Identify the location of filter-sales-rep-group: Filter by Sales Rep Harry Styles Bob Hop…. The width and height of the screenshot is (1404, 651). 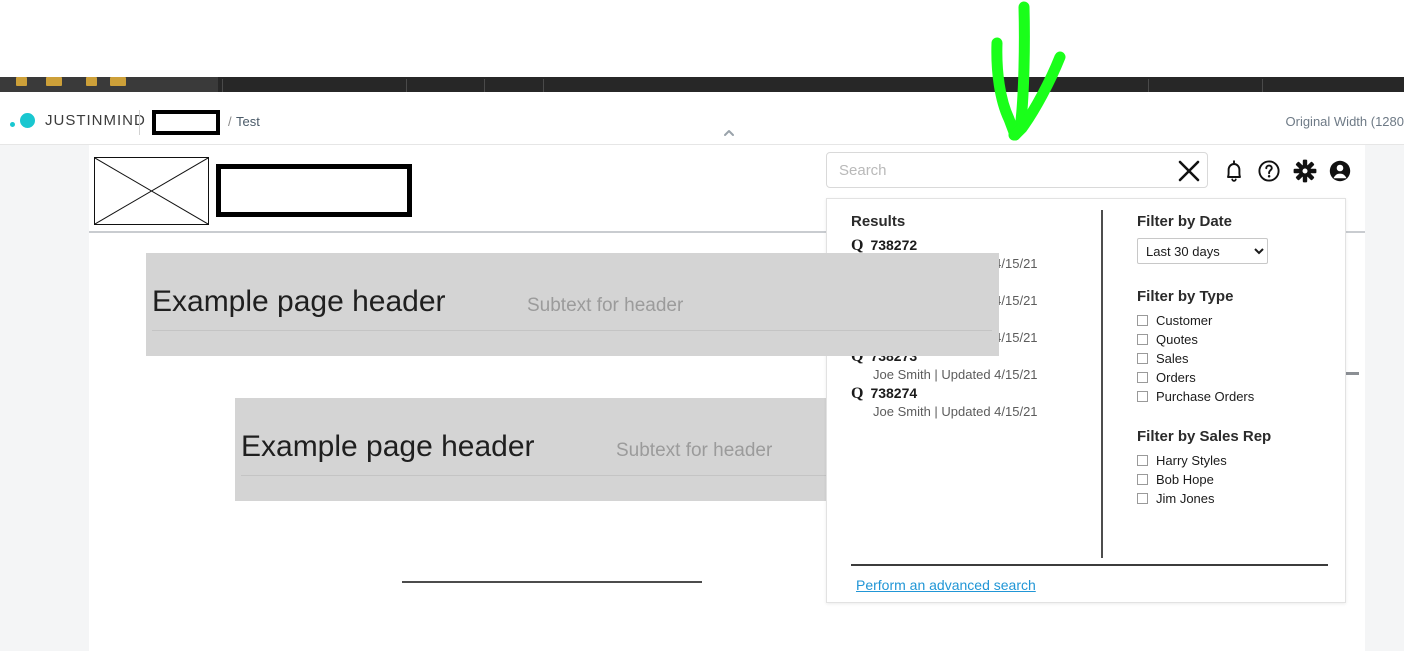
(1234, 467).